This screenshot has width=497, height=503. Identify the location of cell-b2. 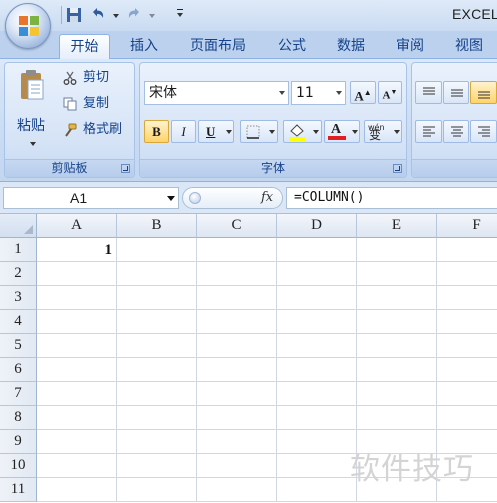
(157, 274).